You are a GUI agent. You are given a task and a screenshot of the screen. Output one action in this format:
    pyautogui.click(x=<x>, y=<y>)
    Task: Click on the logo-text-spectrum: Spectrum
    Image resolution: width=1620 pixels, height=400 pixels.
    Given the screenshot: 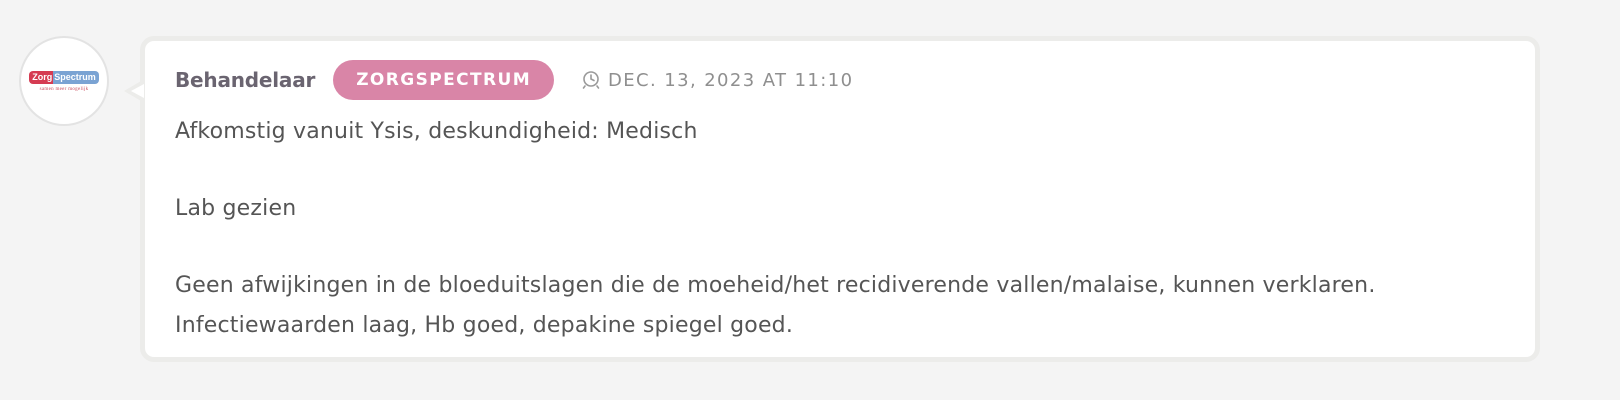 What is the action you would take?
    pyautogui.click(x=76, y=77)
    